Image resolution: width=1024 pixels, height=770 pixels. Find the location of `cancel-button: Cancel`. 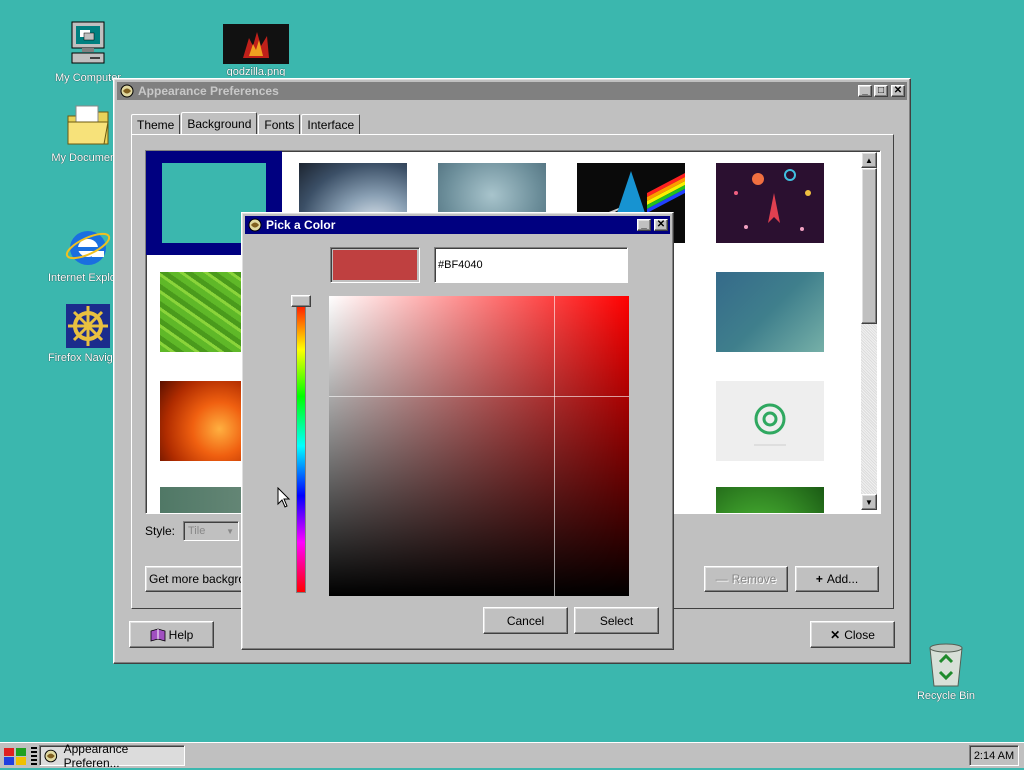

cancel-button: Cancel is located at coordinates (525, 620).